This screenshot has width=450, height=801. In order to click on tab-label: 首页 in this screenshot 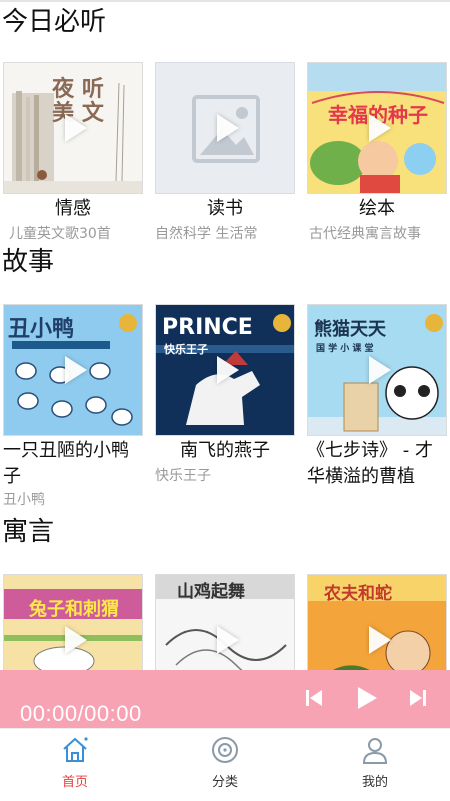, I will do `click(74, 782)`.